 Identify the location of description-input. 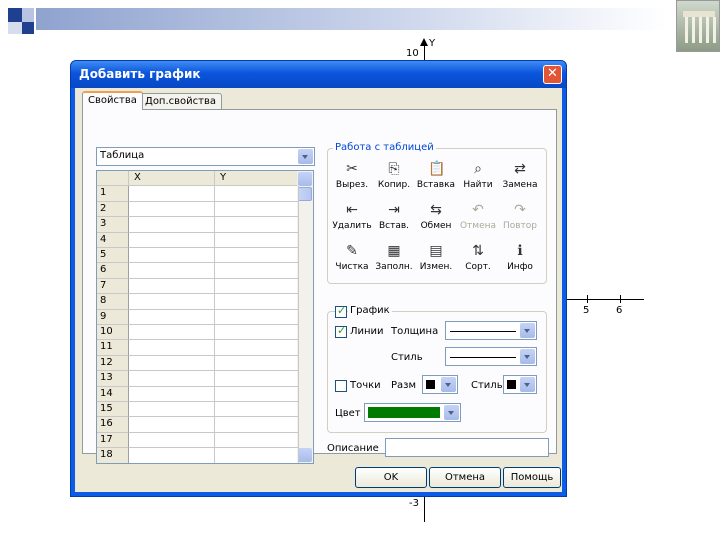
(467, 447).